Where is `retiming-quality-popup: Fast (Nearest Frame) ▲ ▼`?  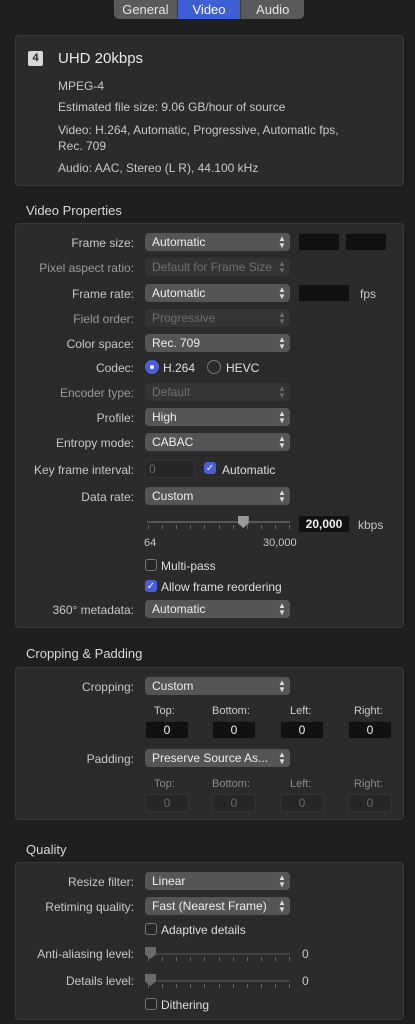 retiming-quality-popup: Fast (Nearest Frame) ▲ ▼ is located at coordinates (217, 906).